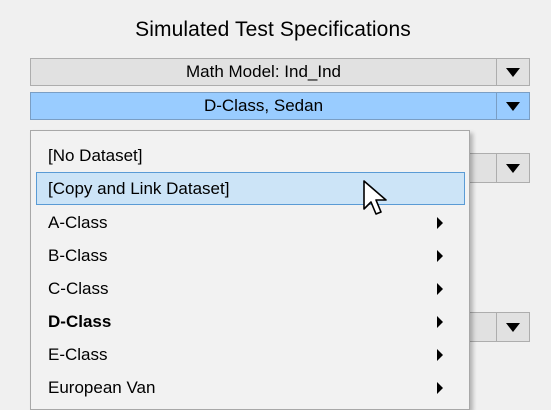  I want to click on menu-item-label: B-Class, so click(78, 255).